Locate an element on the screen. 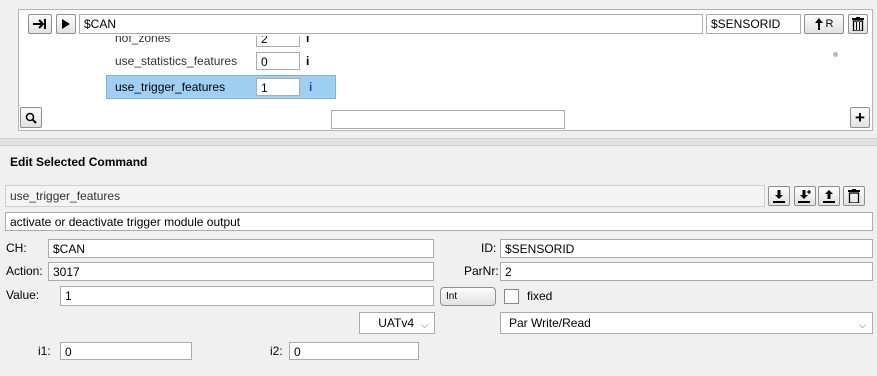  add-command-button: + is located at coordinates (860, 117).